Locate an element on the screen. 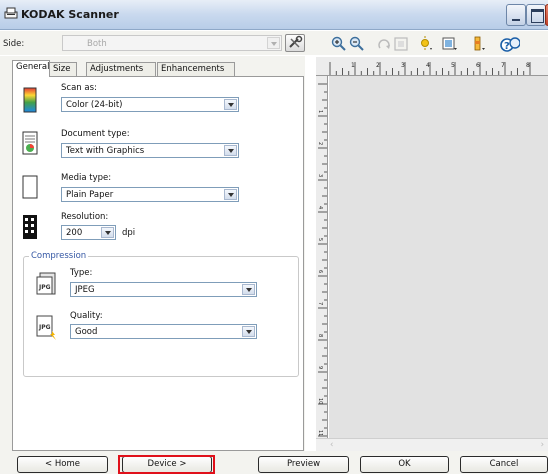 This screenshot has height=474, width=548. ruler-left-label: 9 is located at coordinates (320, 367).